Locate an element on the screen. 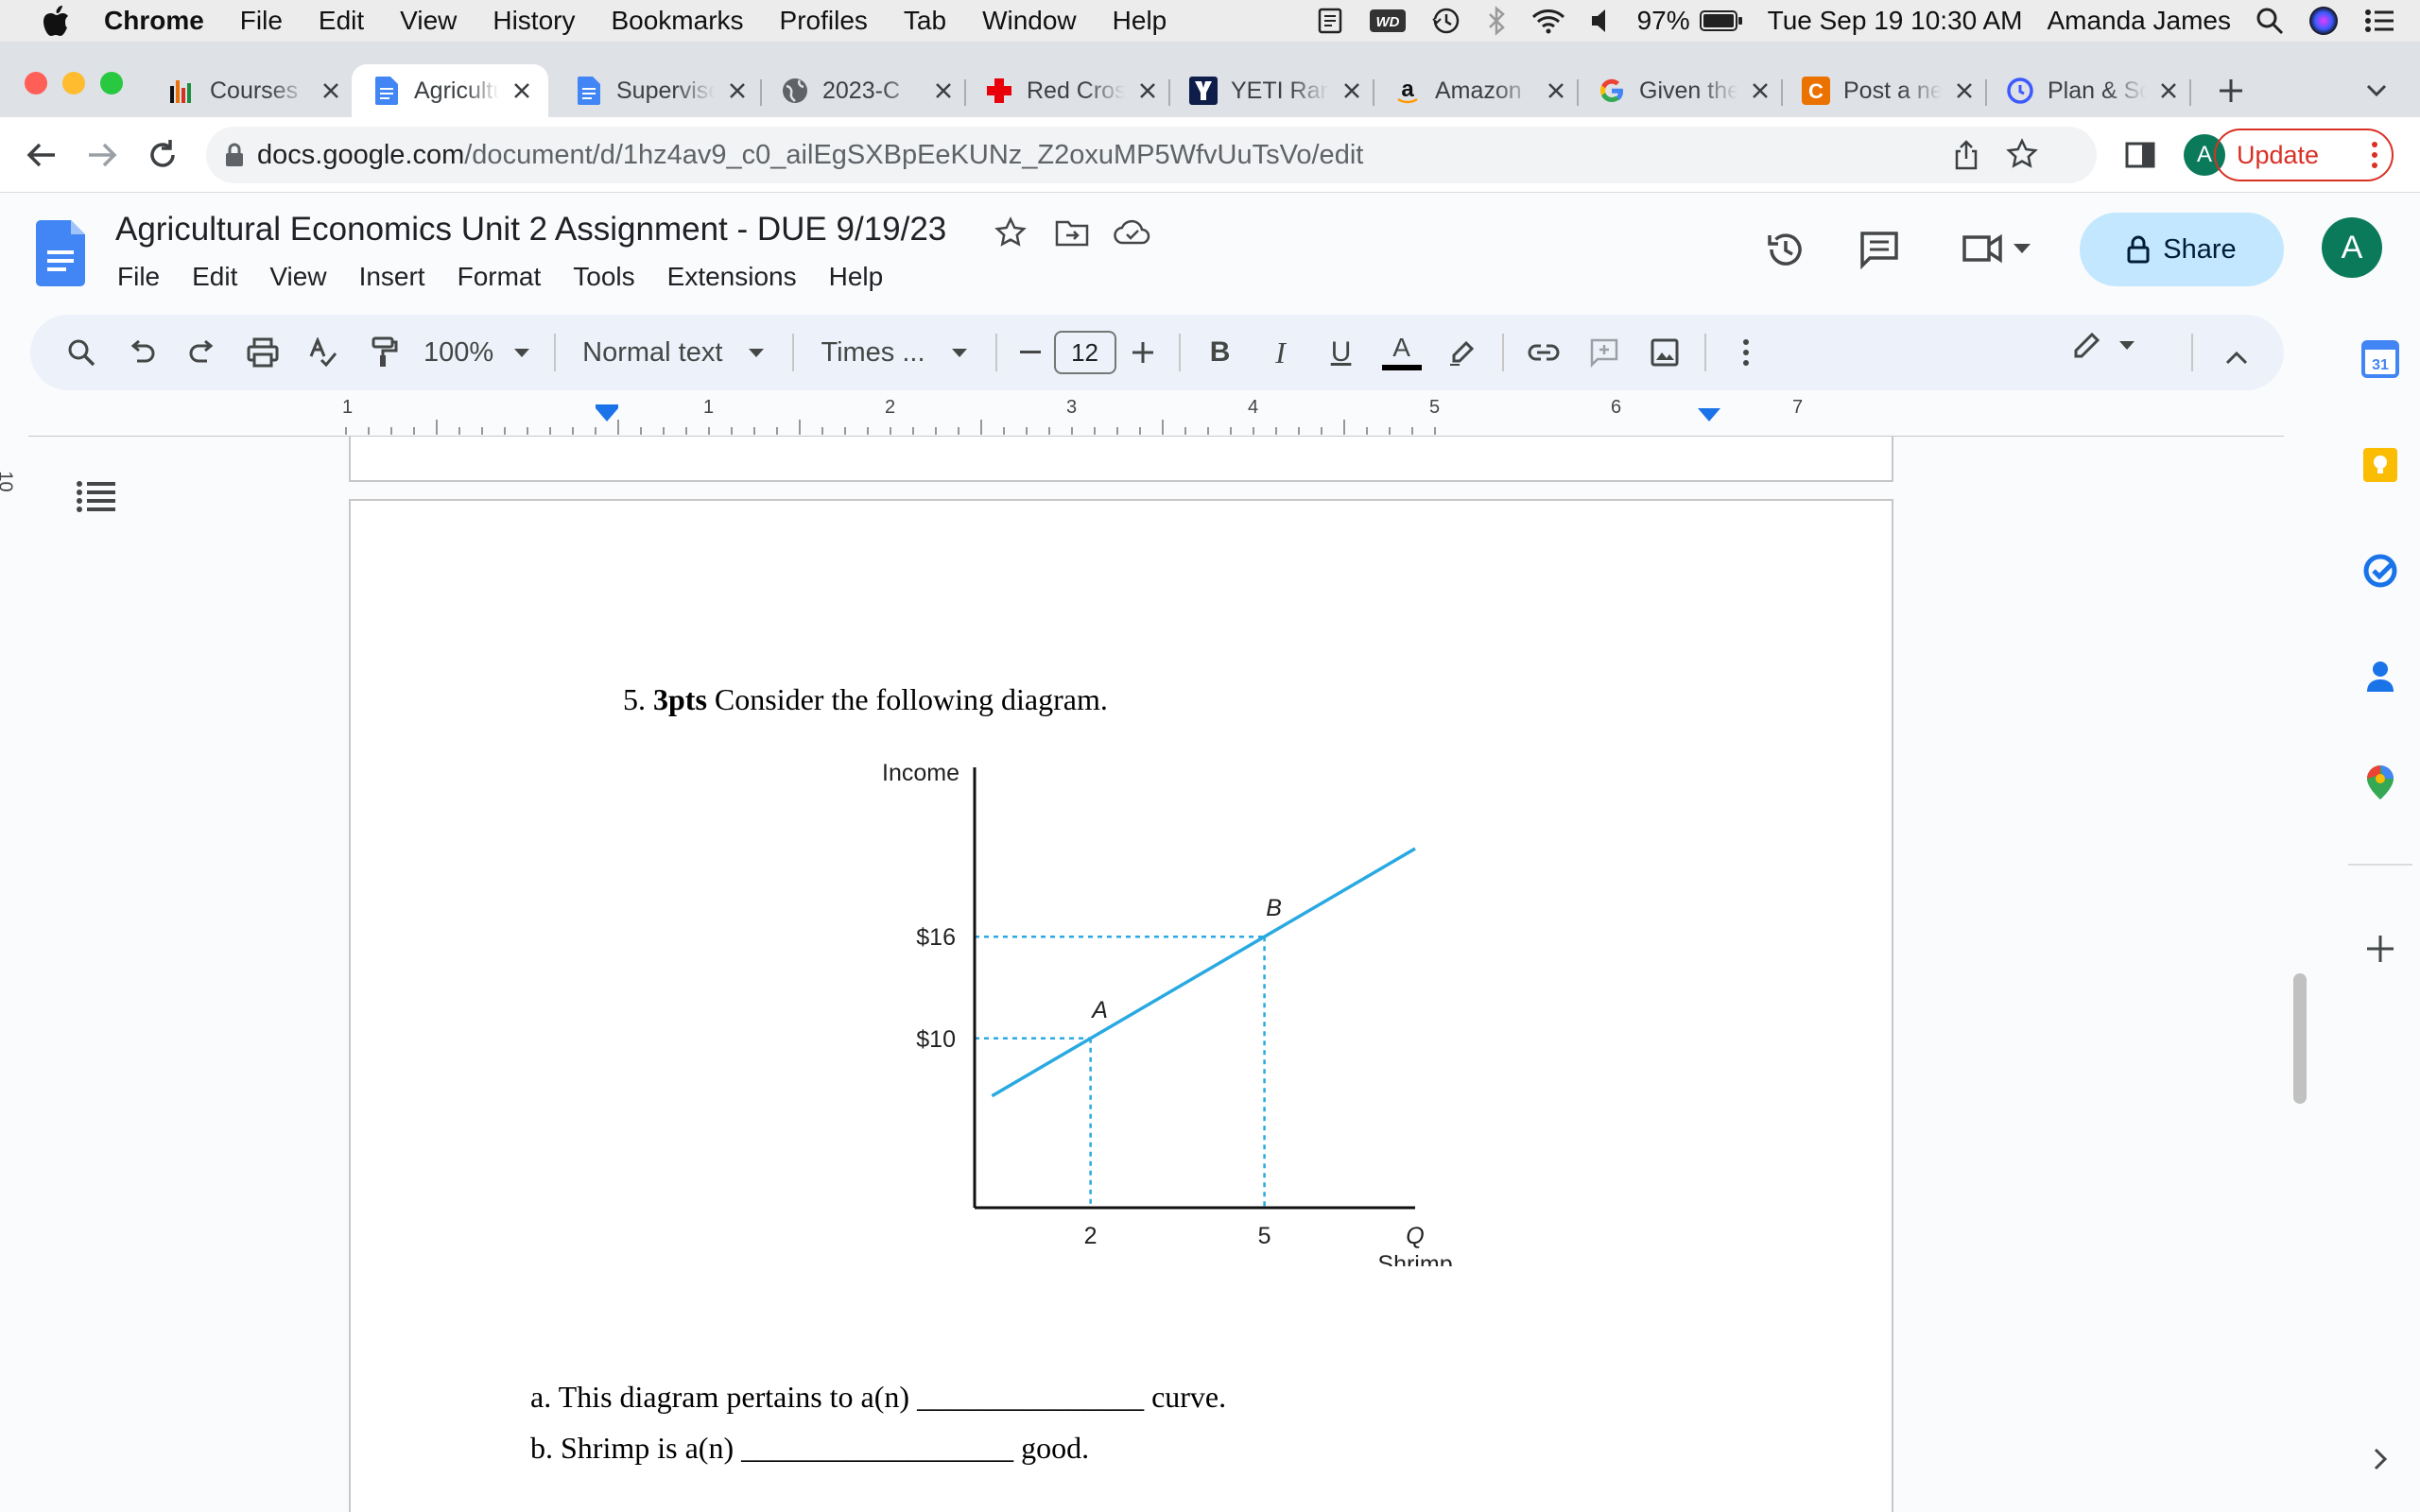  new-tab-plus-icon is located at coordinates (2231, 91).